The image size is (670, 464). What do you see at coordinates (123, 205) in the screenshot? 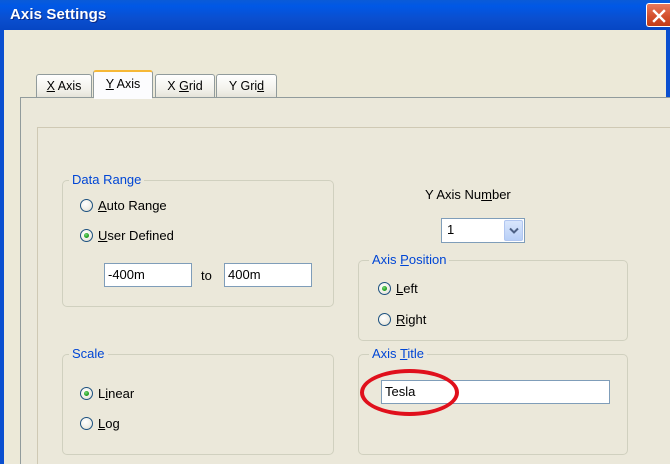
I see `auto-range-radio: Auto Range` at bounding box center [123, 205].